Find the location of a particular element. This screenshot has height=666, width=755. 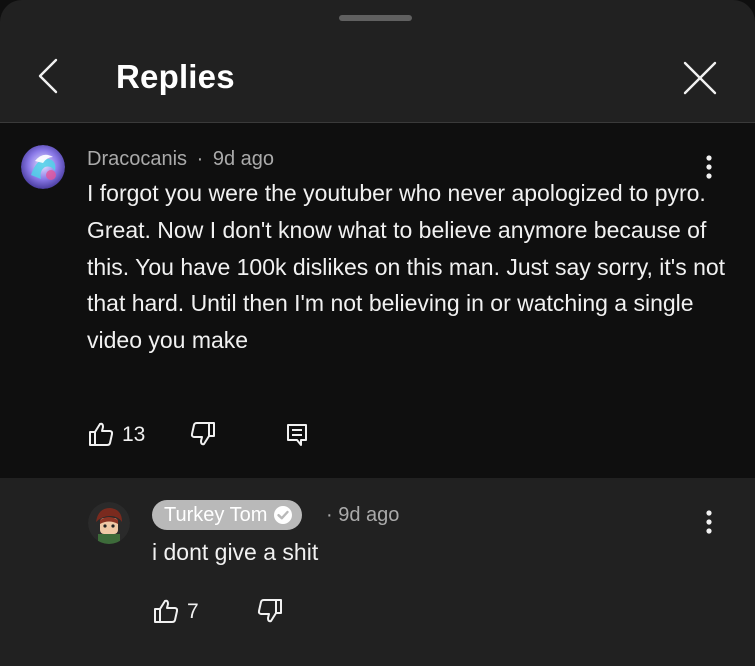

like-count: 13 is located at coordinates (134, 434).